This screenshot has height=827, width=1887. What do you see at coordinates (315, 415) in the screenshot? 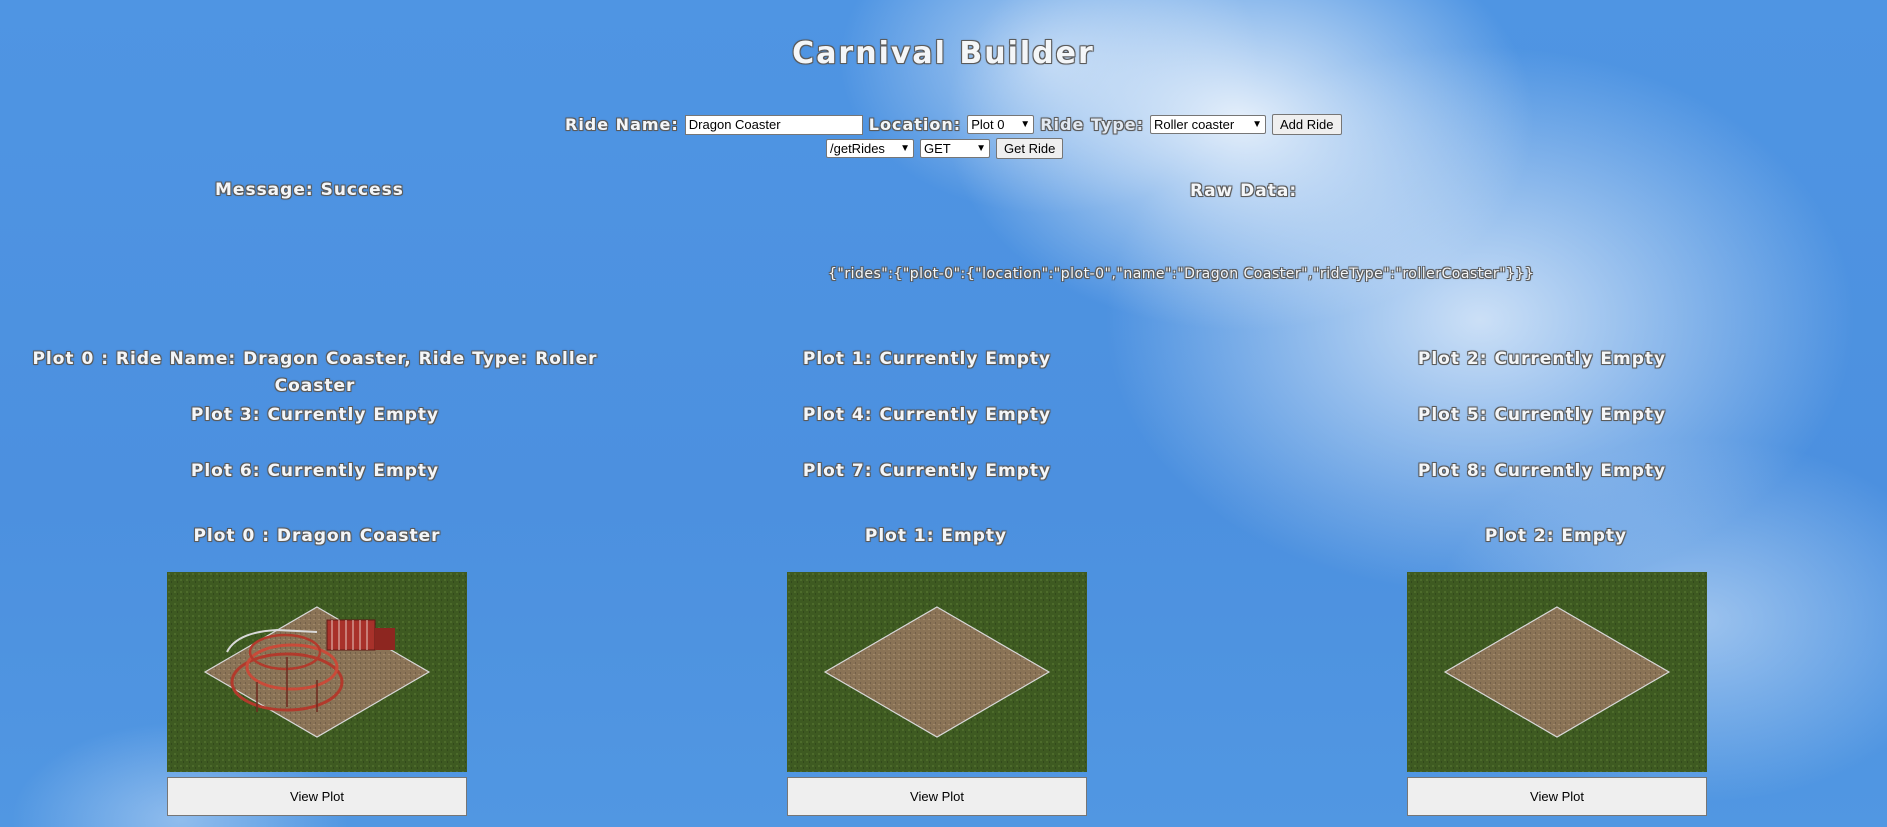
I see `plot-status-3: Plot 3: Currently Empty` at bounding box center [315, 415].